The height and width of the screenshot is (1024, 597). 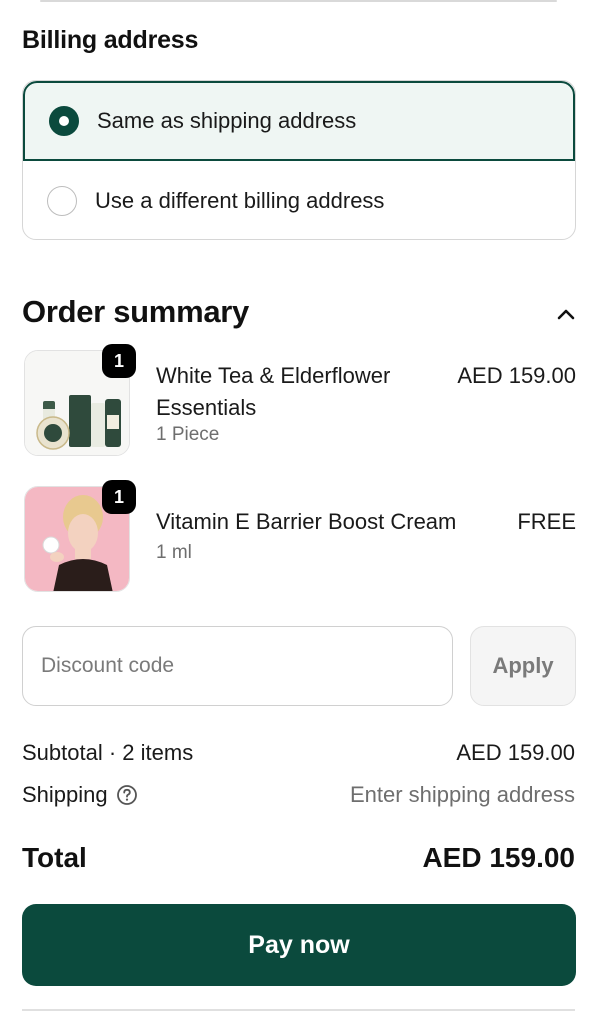 I want to click on product-name: Vitamin E Barrier Boost Cream, so click(x=306, y=521).